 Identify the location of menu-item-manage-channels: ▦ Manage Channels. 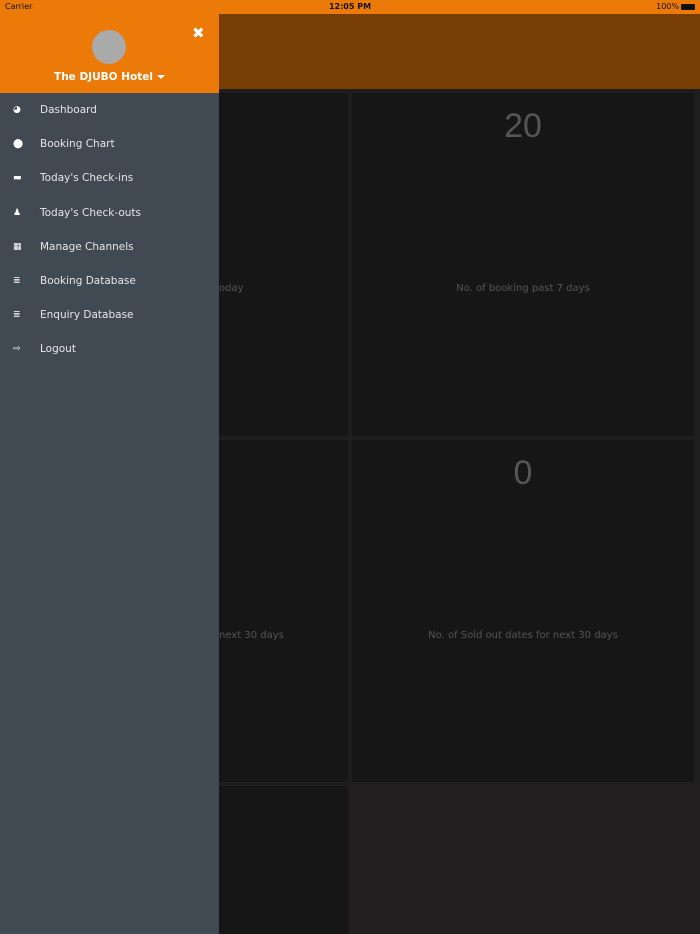
(109, 247).